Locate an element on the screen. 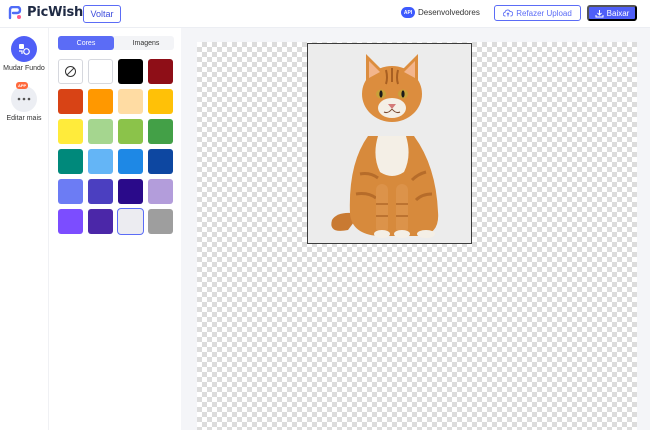 Image resolution: width=650 pixels, height=430 pixels. picwish-logo: PicWish is located at coordinates (45, 12).